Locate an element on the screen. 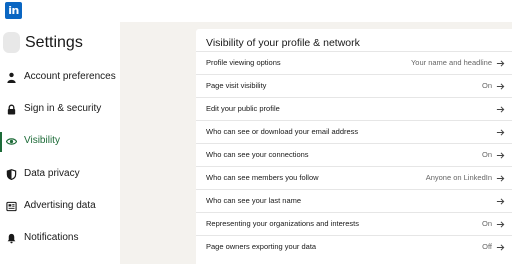 Image resolution: width=512 pixels, height=264 pixels. setting-label: Page owners exporting your data is located at coordinates (261, 246).